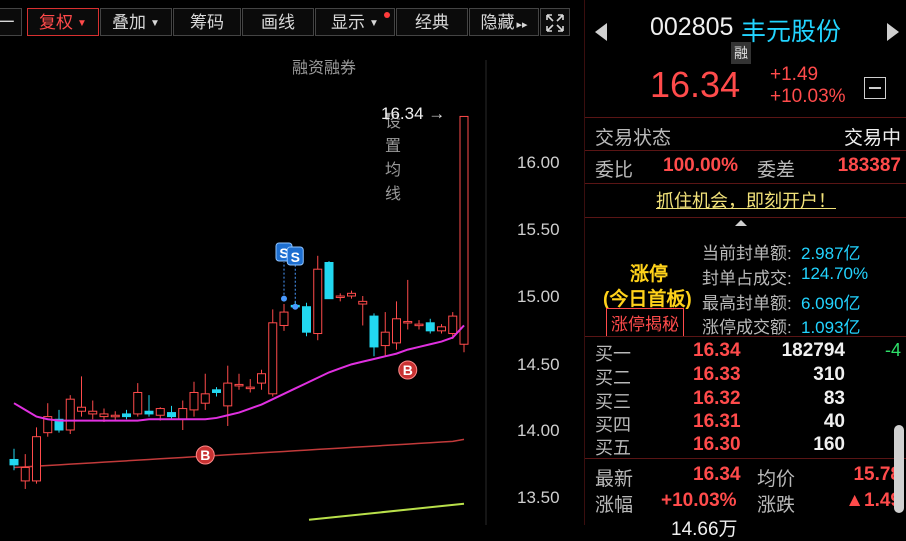 The width and height of the screenshot is (906, 541). Describe the element at coordinates (741, 223) in the screenshot. I see `chevron-up-icon` at that location.